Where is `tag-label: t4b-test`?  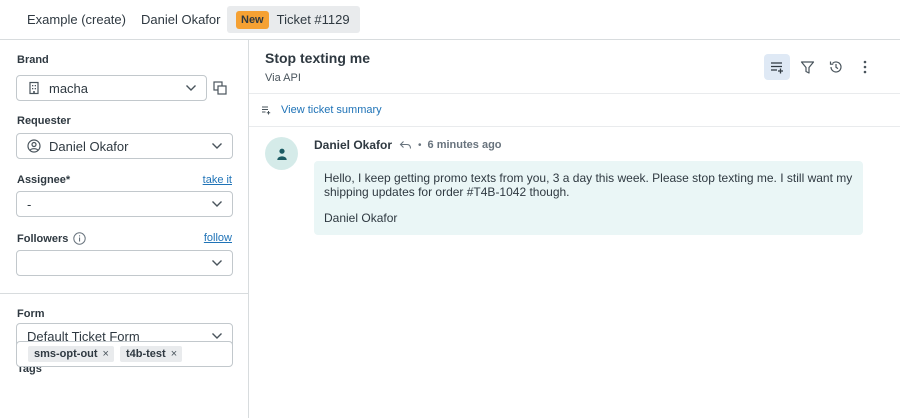
tag-label: t4b-test is located at coordinates (145, 354).